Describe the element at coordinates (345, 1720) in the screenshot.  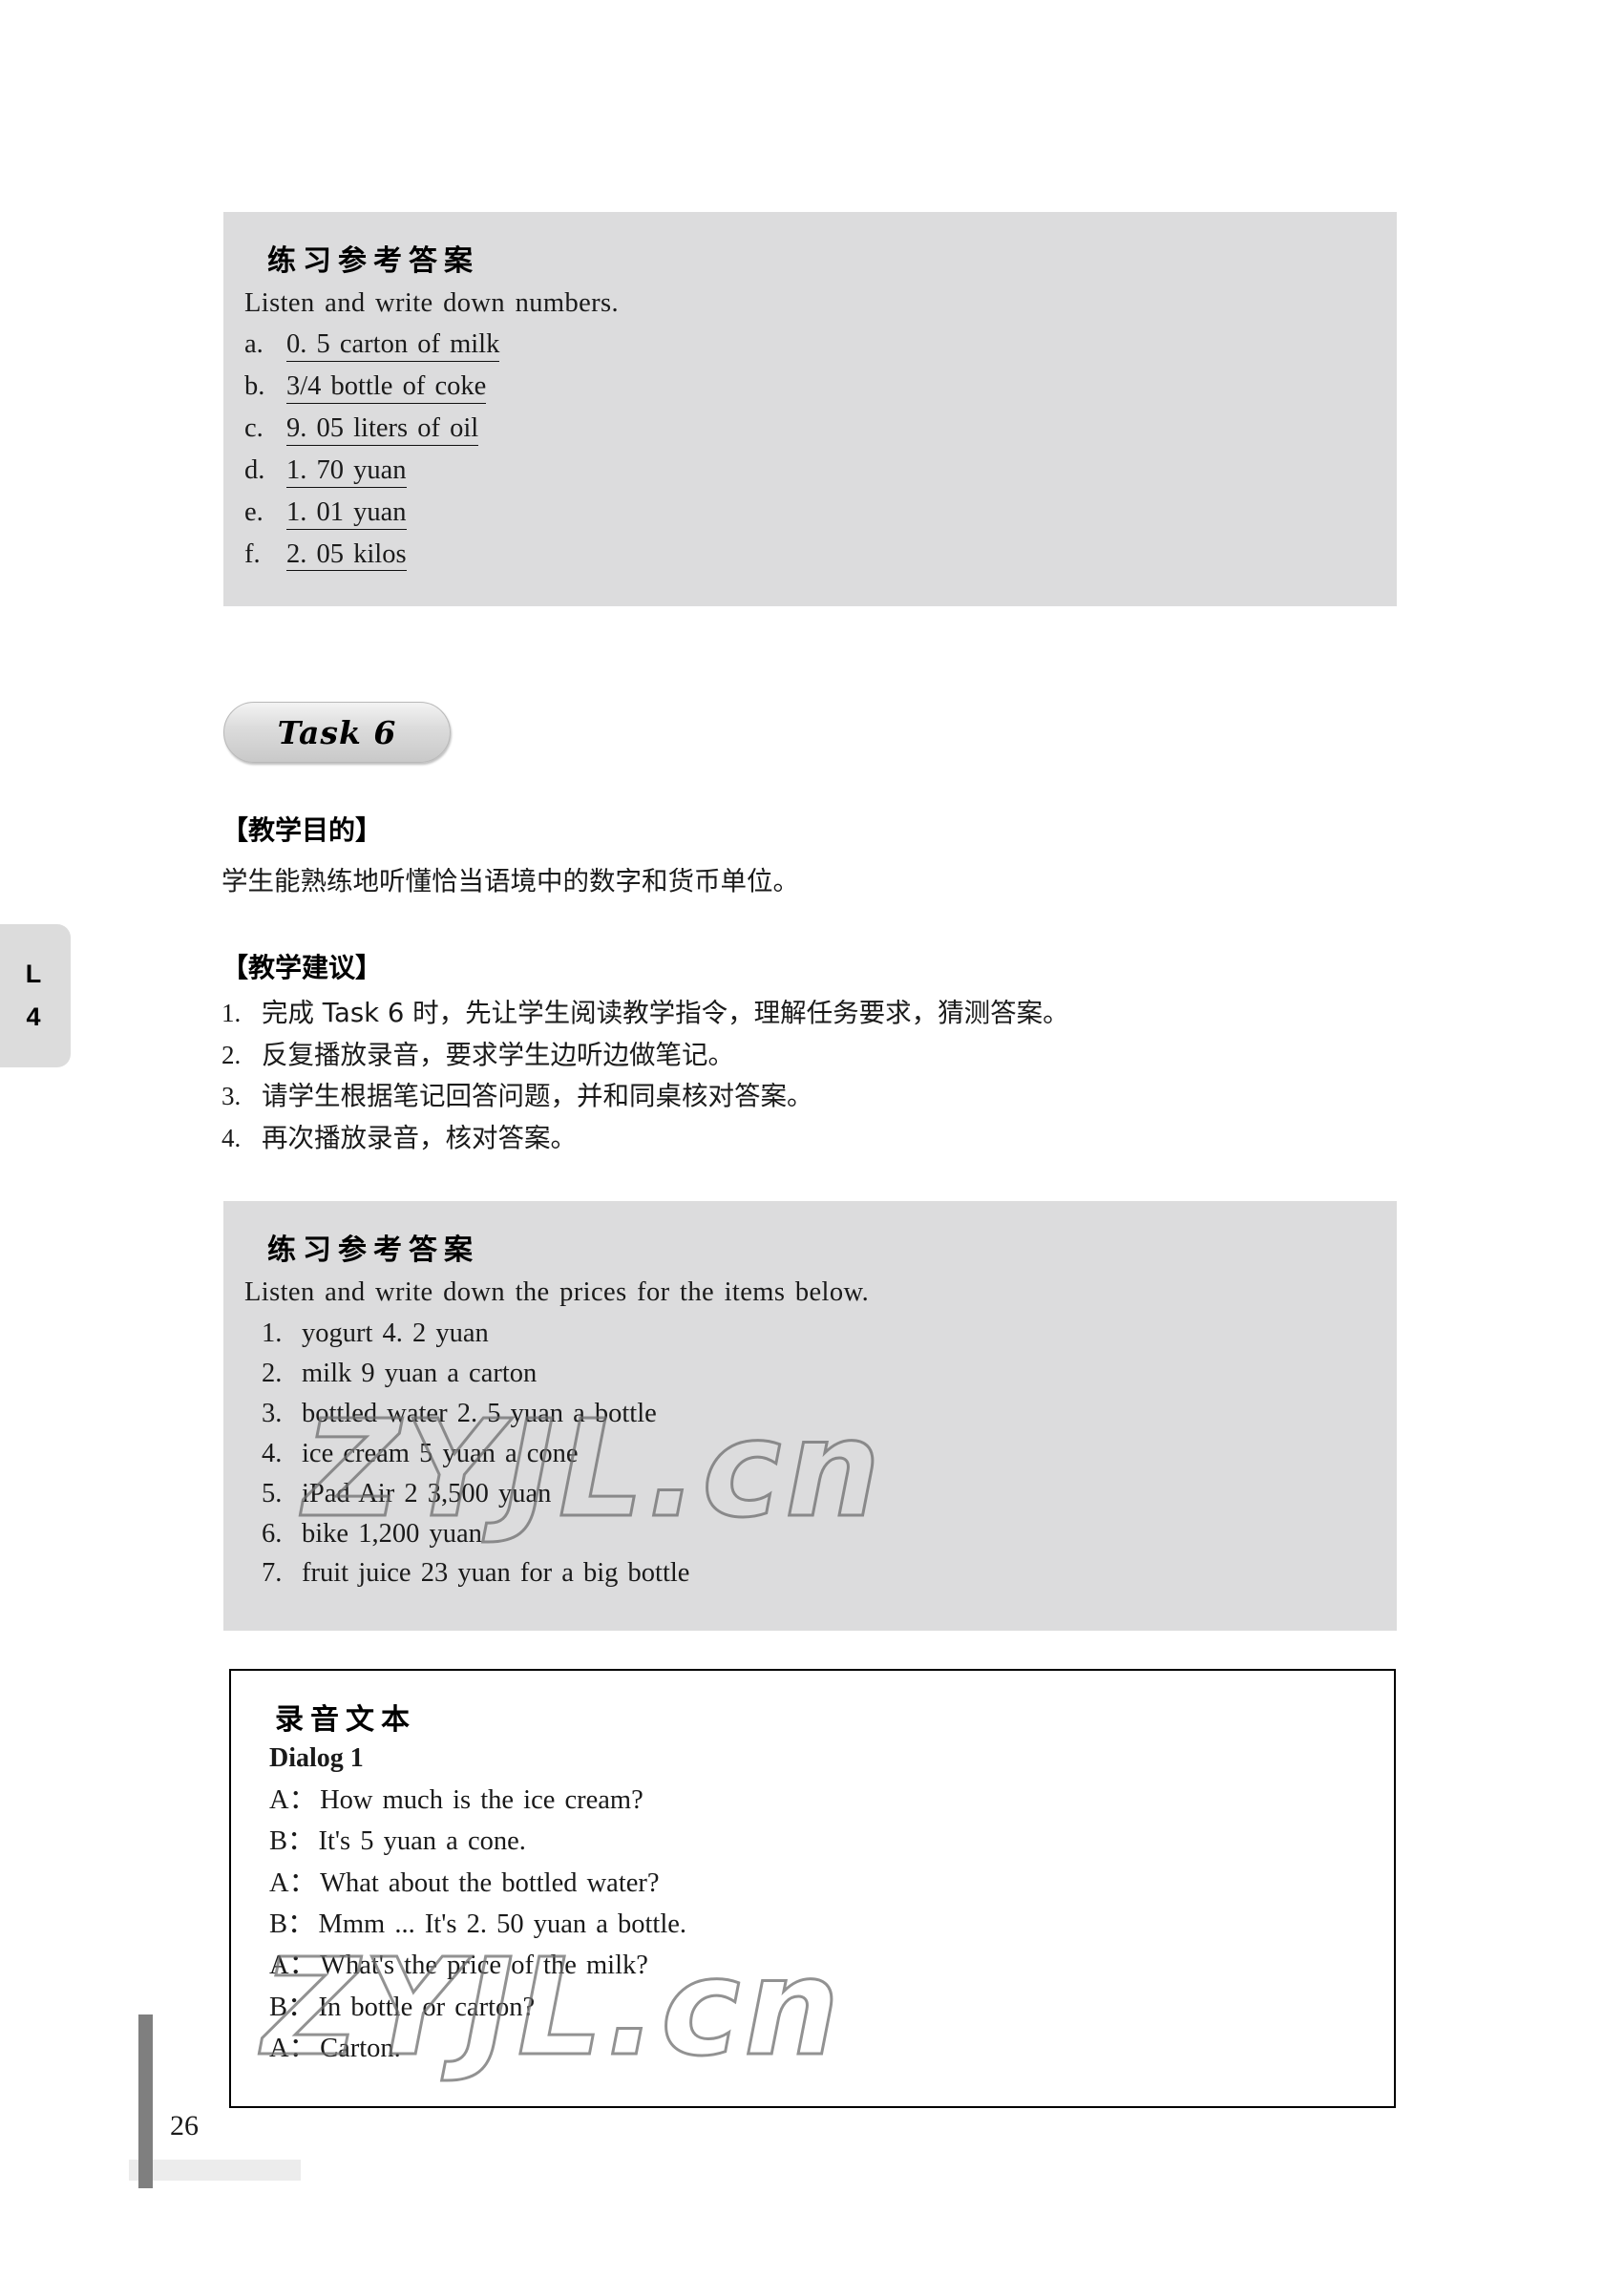
I see `transcript-heading: 录音文本` at that location.